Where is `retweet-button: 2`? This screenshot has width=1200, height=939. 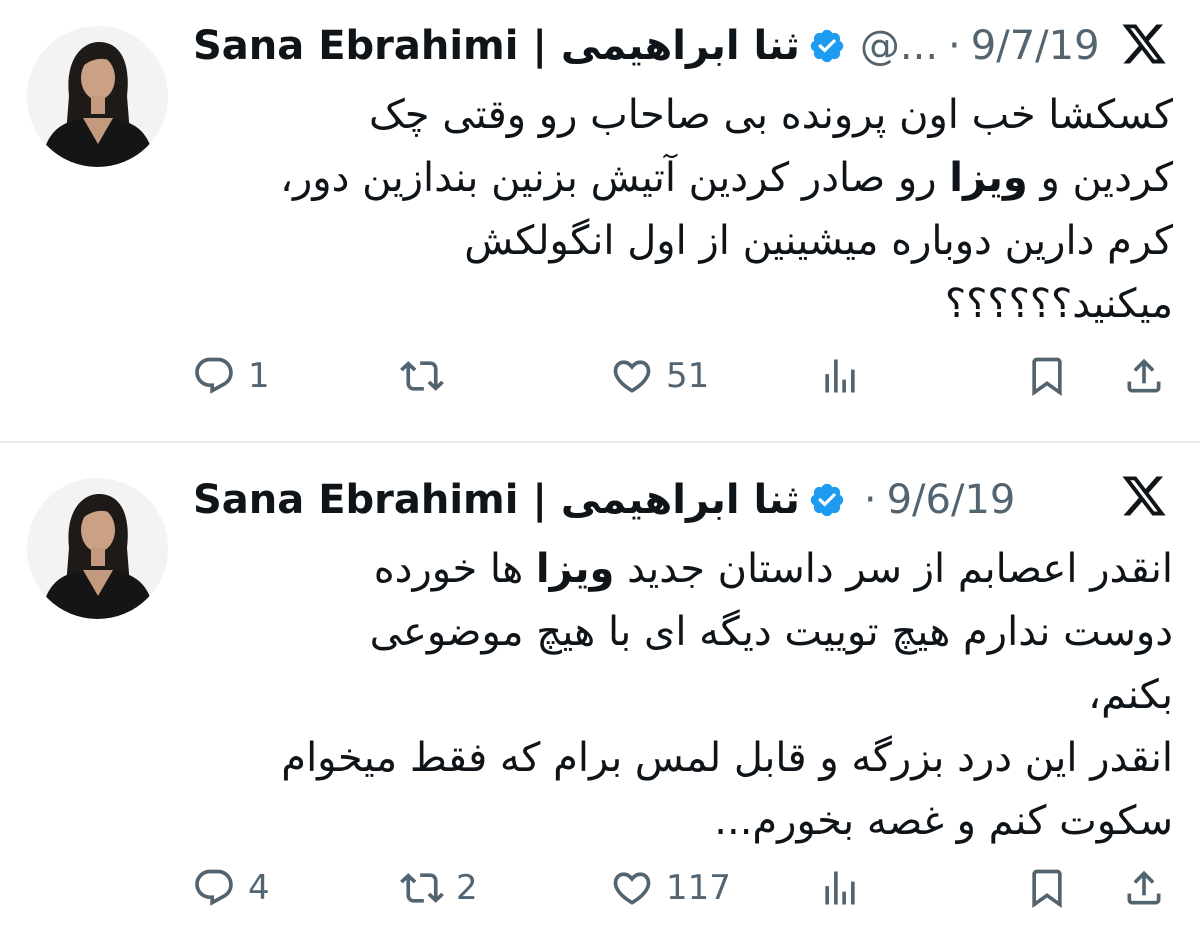 retweet-button: 2 is located at coordinates (439, 888).